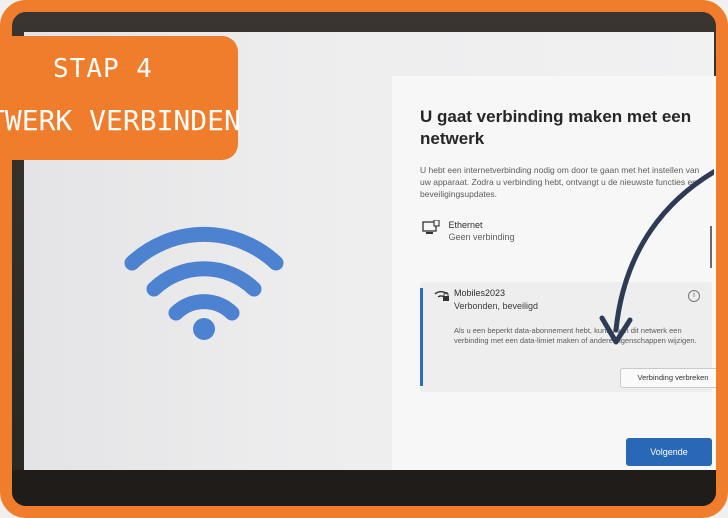  Describe the element at coordinates (364, 488) in the screenshot. I see `laptop-bezel` at that location.